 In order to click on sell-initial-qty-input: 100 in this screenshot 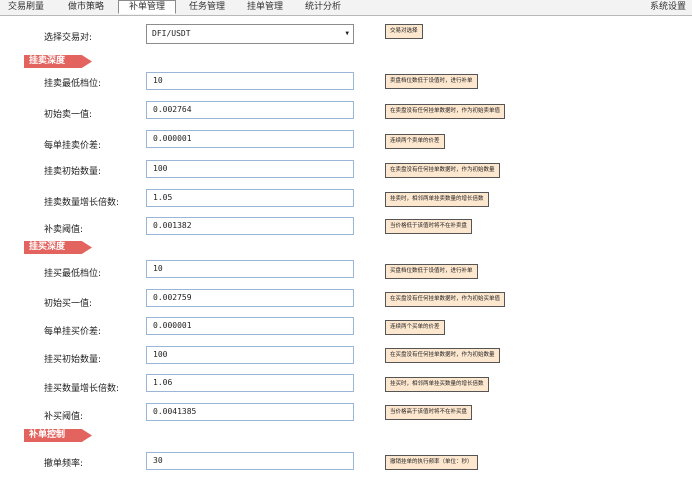, I will do `click(250, 169)`.